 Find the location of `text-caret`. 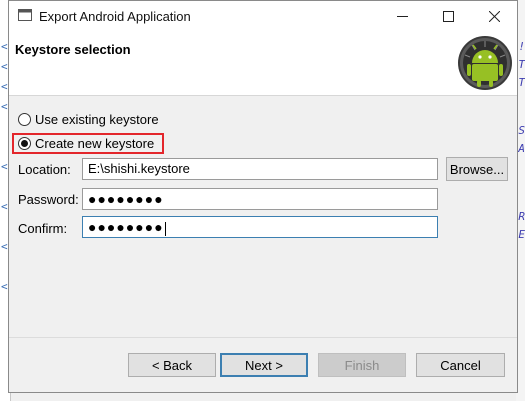

text-caret is located at coordinates (165, 228).